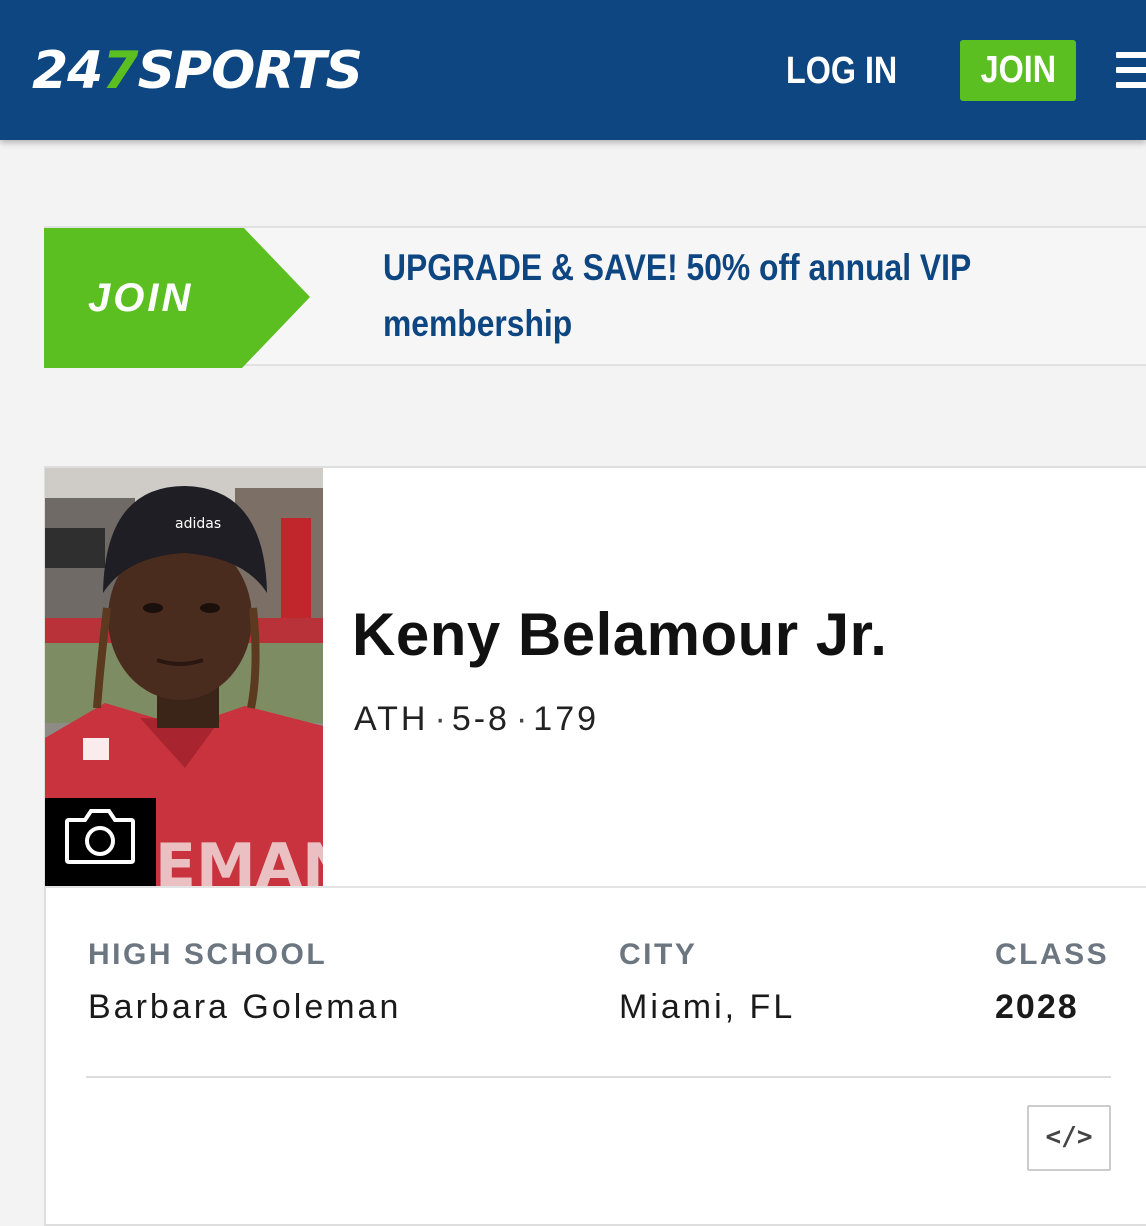  What do you see at coordinates (250, 71) in the screenshot?
I see `logo-suffix: SPORTS` at bounding box center [250, 71].